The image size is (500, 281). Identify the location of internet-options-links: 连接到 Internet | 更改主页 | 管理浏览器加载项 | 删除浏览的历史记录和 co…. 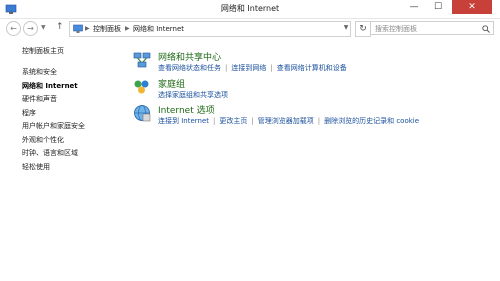
(288, 121).